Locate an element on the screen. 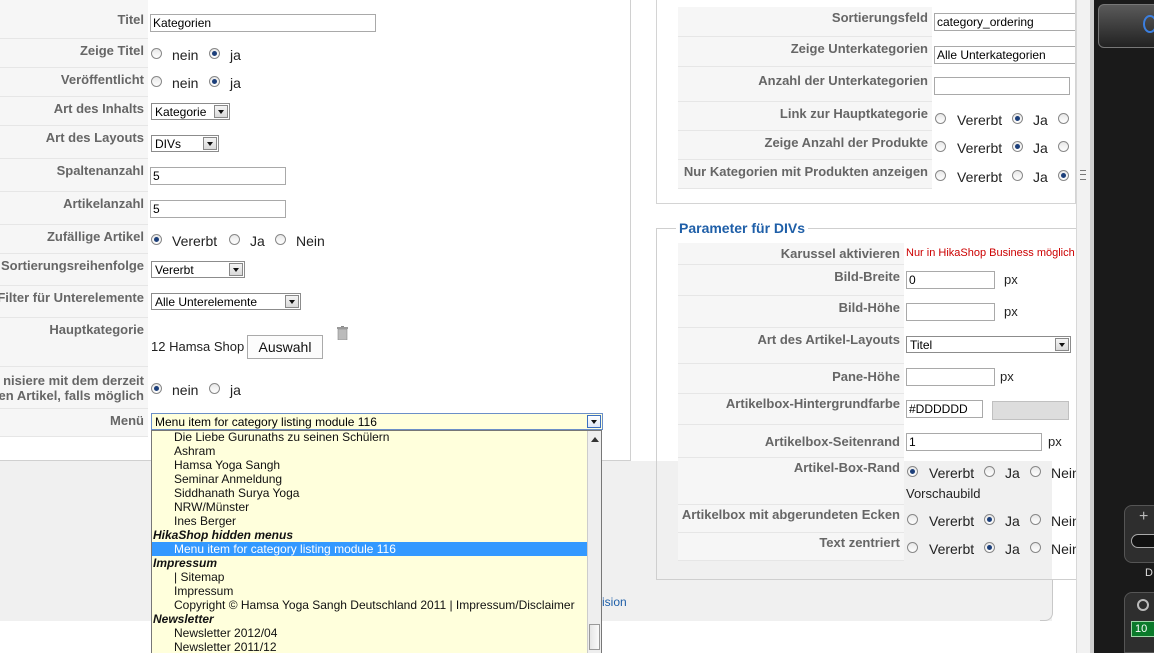 The image size is (1154, 653). art-des-inhalts-select: Kategorie is located at coordinates (190, 111).